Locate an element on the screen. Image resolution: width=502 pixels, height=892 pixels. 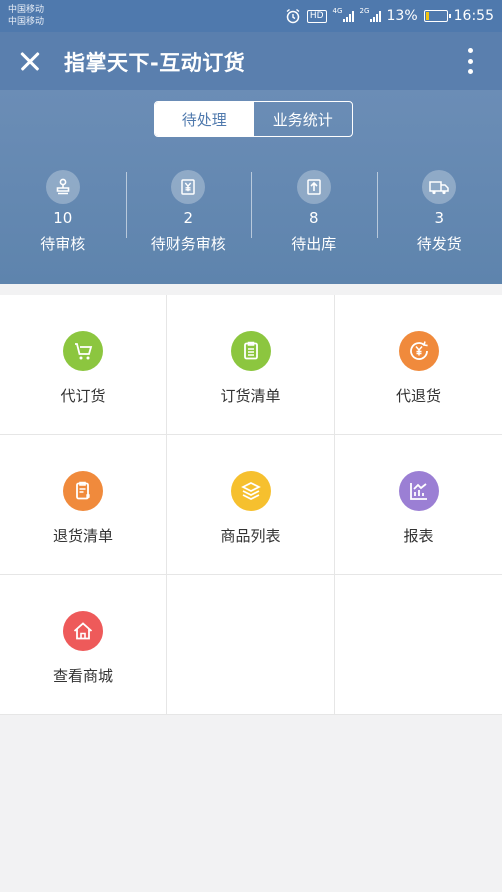
carrier-2: 中国移动 is located at coordinates (26, 22).